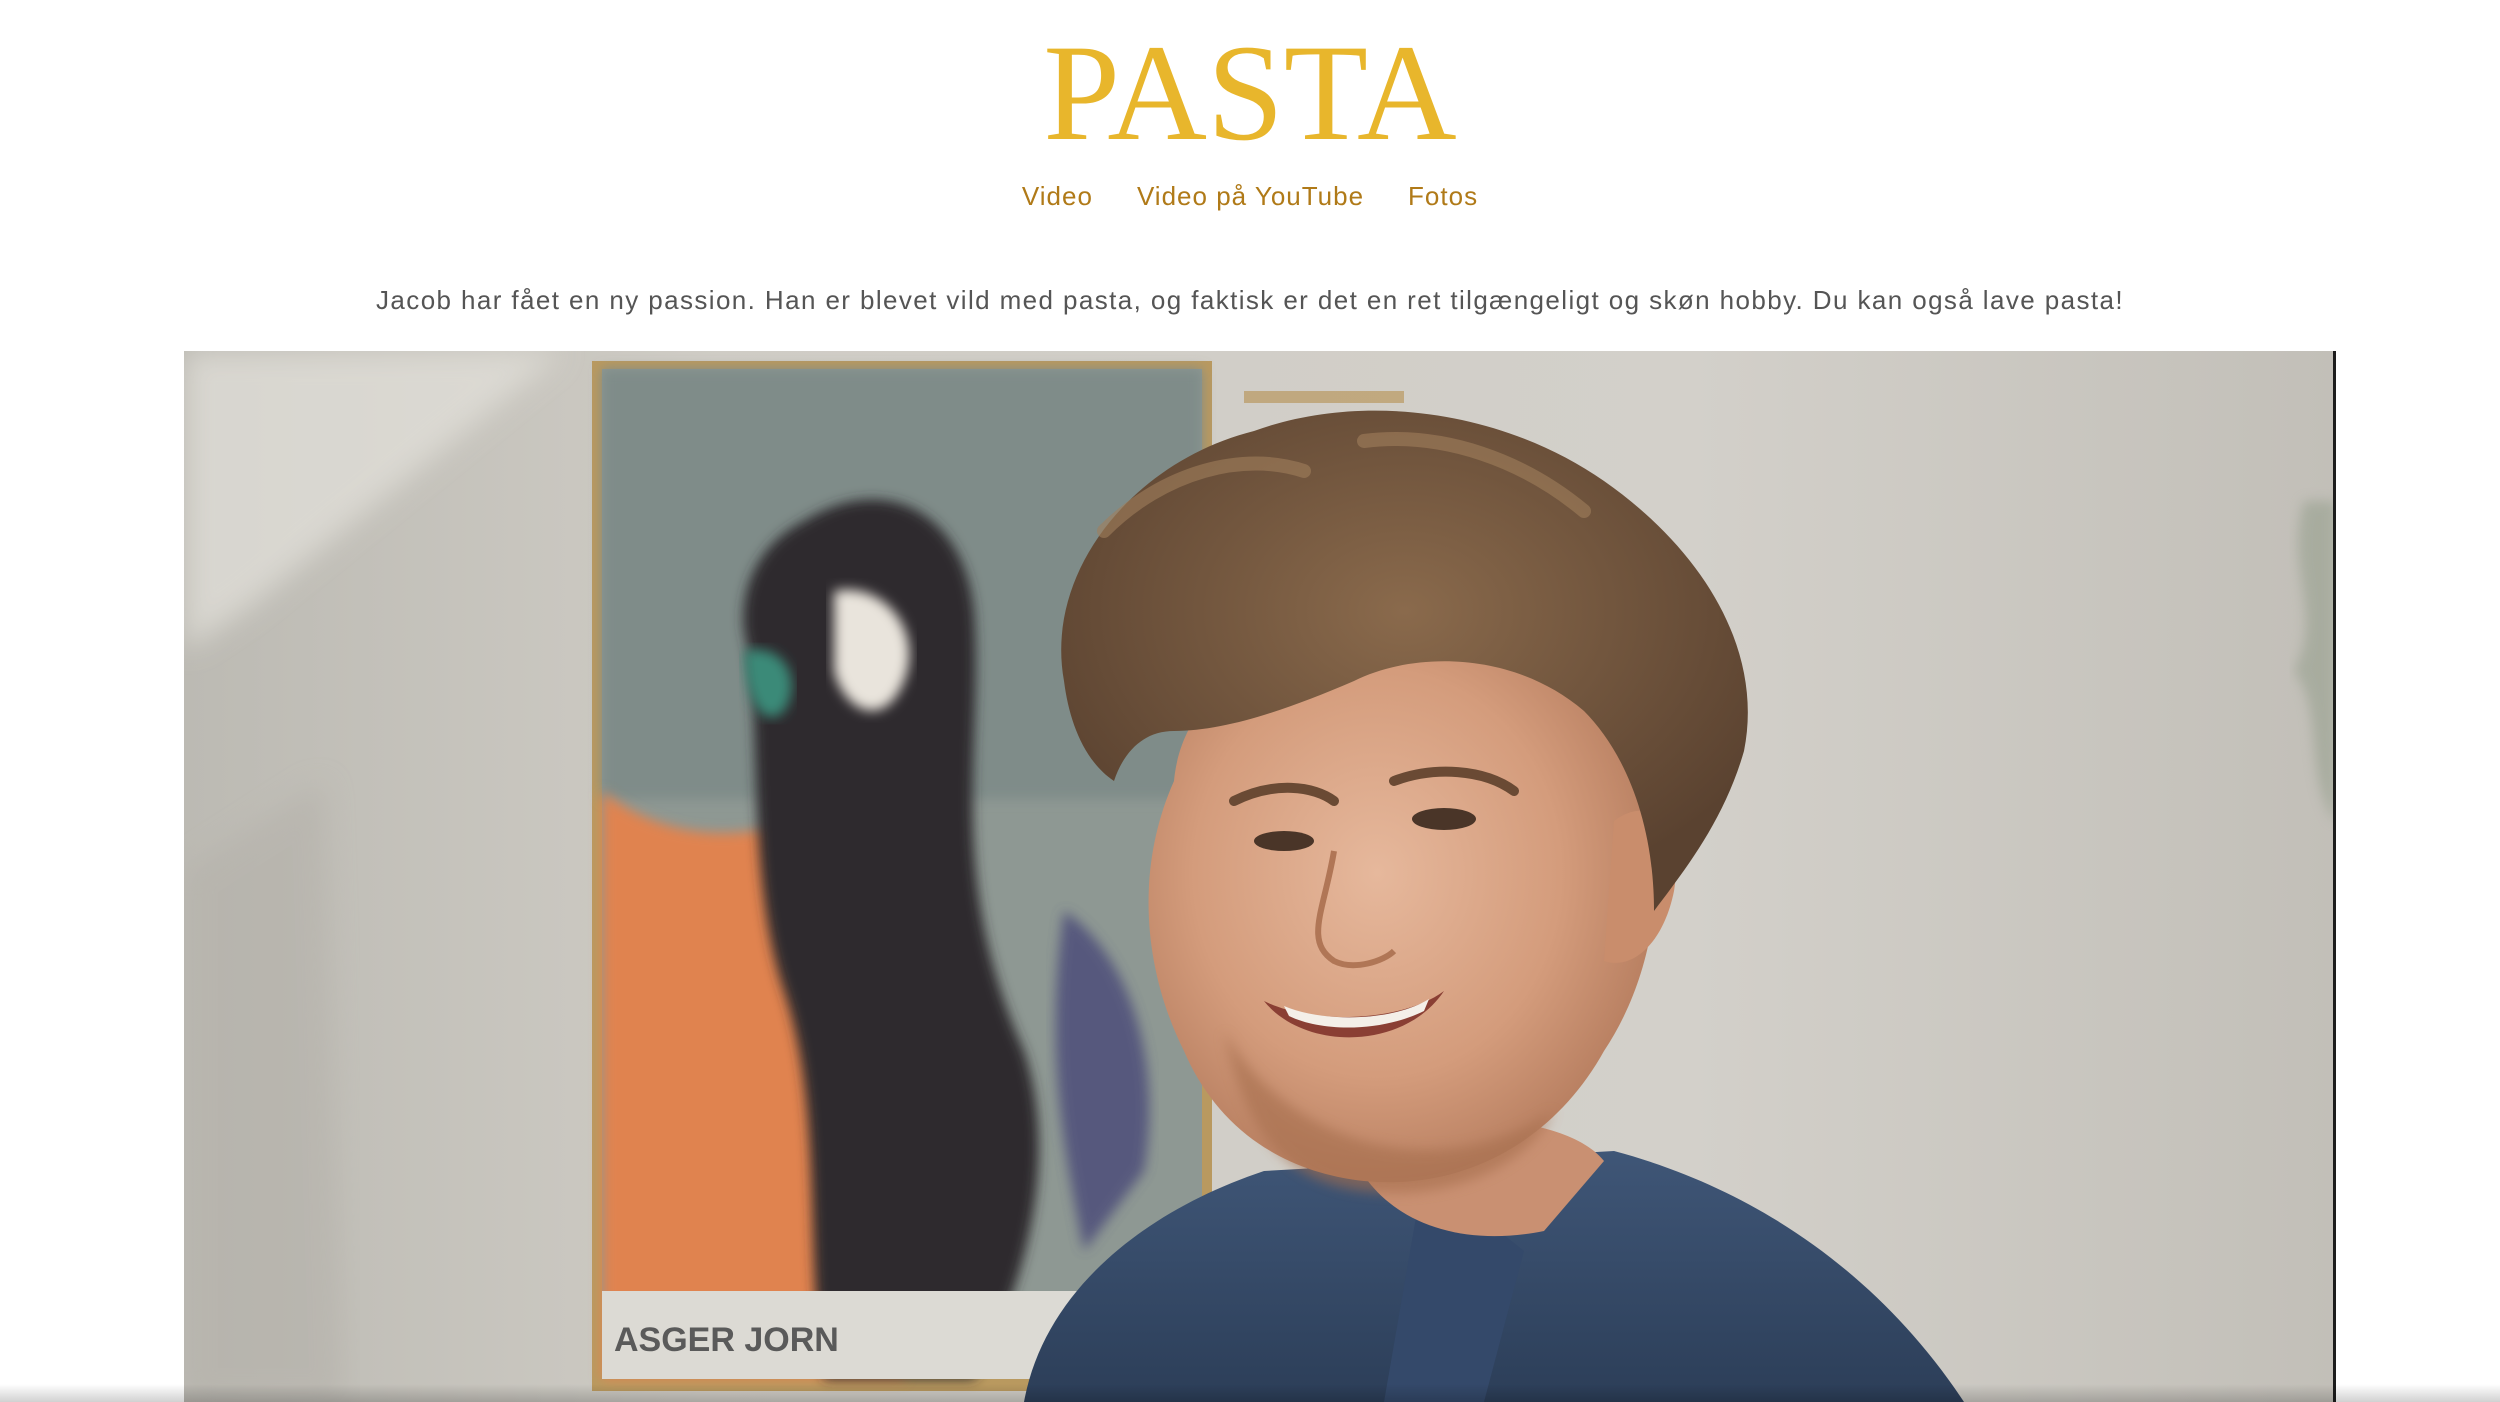  Describe the element at coordinates (1443, 196) in the screenshot. I see `nav-link-fotos: Fotos` at that location.